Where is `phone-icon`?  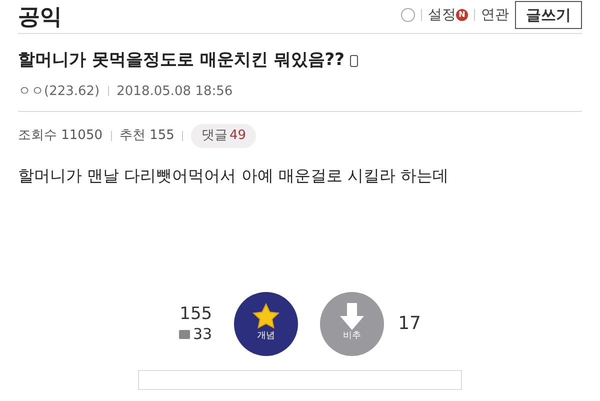
phone-icon is located at coordinates (354, 60).